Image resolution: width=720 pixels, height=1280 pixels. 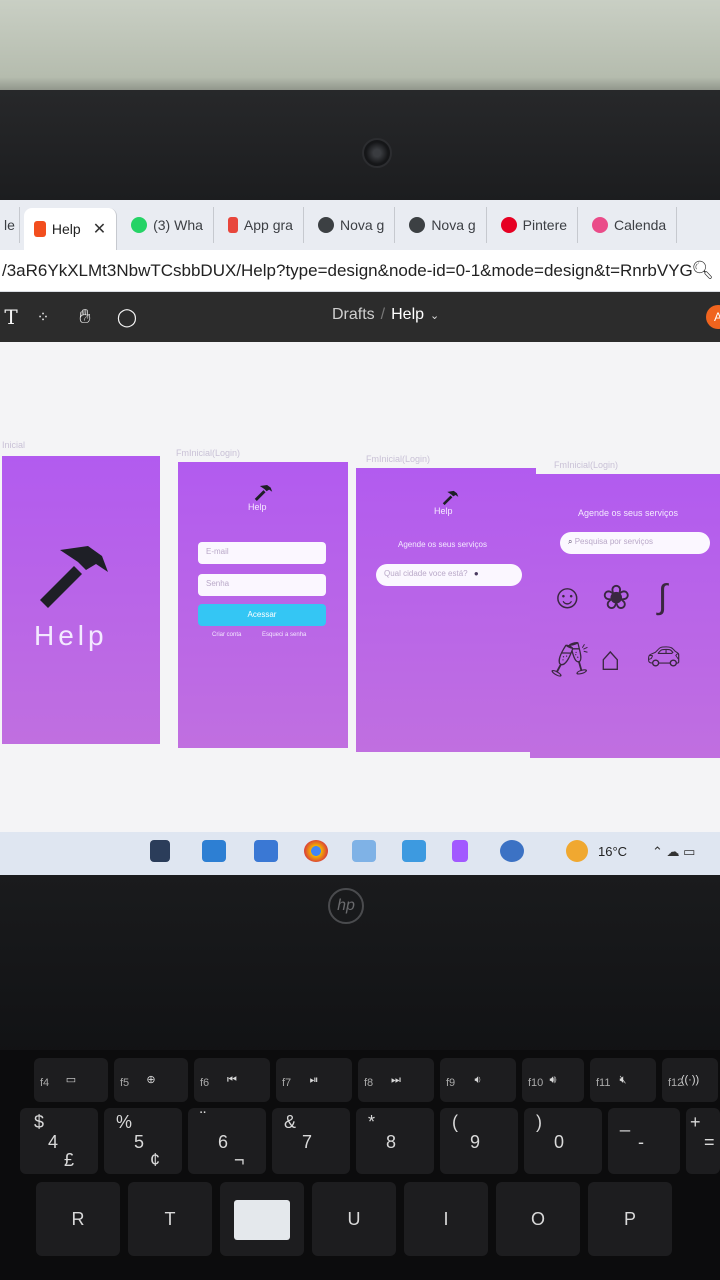 What do you see at coordinates (414, 851) in the screenshot?
I see `photos-icon` at bounding box center [414, 851].